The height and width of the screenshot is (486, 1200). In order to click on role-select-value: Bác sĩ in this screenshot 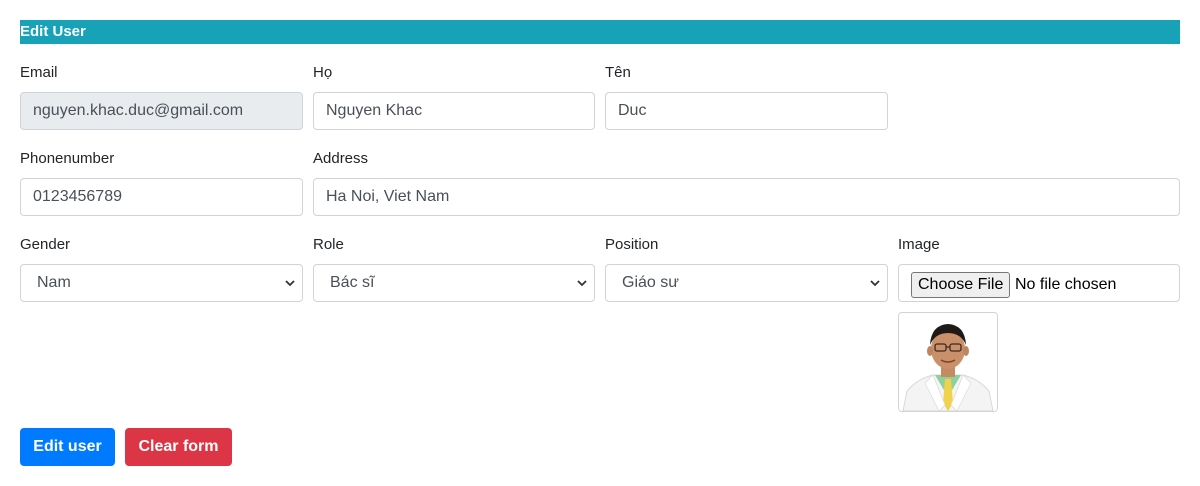, I will do `click(352, 282)`.